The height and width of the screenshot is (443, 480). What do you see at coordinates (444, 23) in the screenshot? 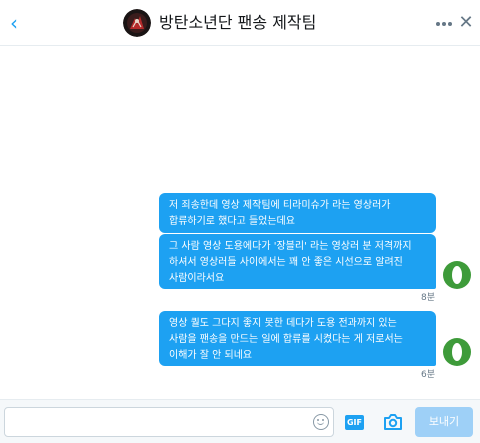
I see `more-dots-icon` at bounding box center [444, 23].